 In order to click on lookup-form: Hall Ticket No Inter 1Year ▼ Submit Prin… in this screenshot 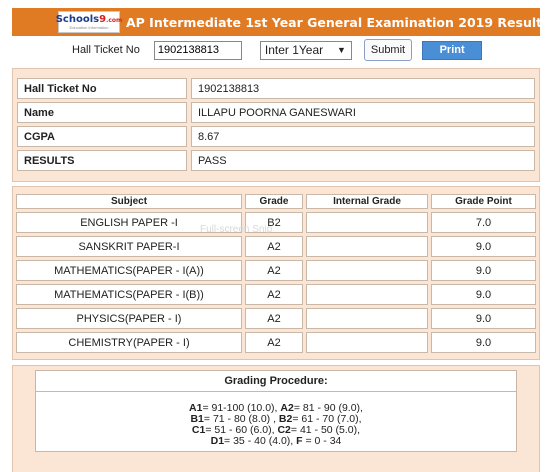, I will do `click(276, 50)`.